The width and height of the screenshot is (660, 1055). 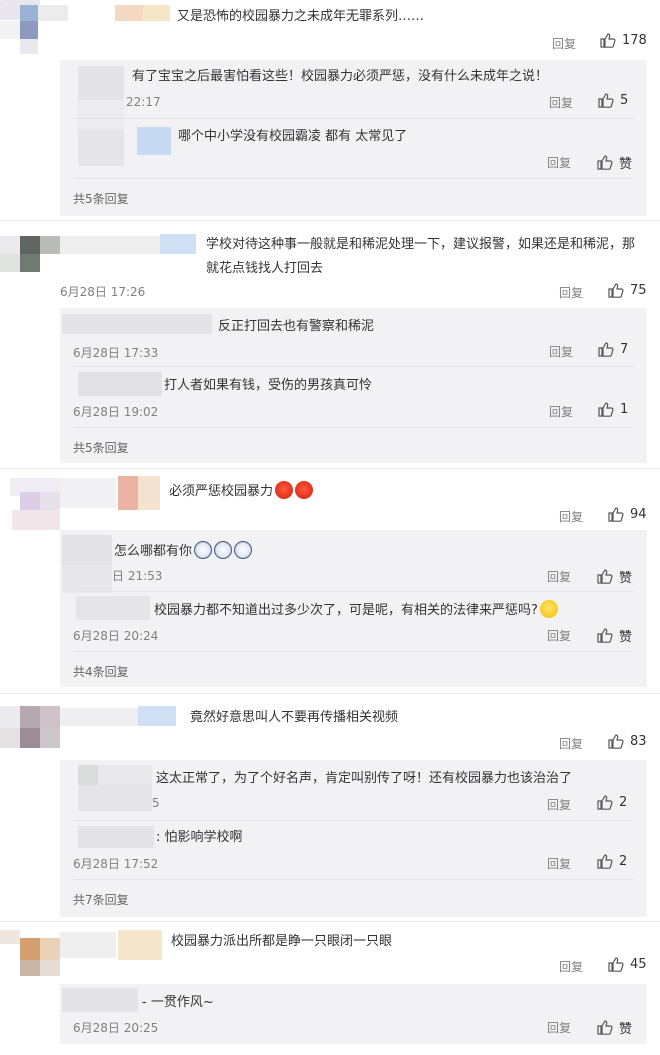 What do you see at coordinates (143, 102) in the screenshot?
I see `timestamp: 22:17` at bounding box center [143, 102].